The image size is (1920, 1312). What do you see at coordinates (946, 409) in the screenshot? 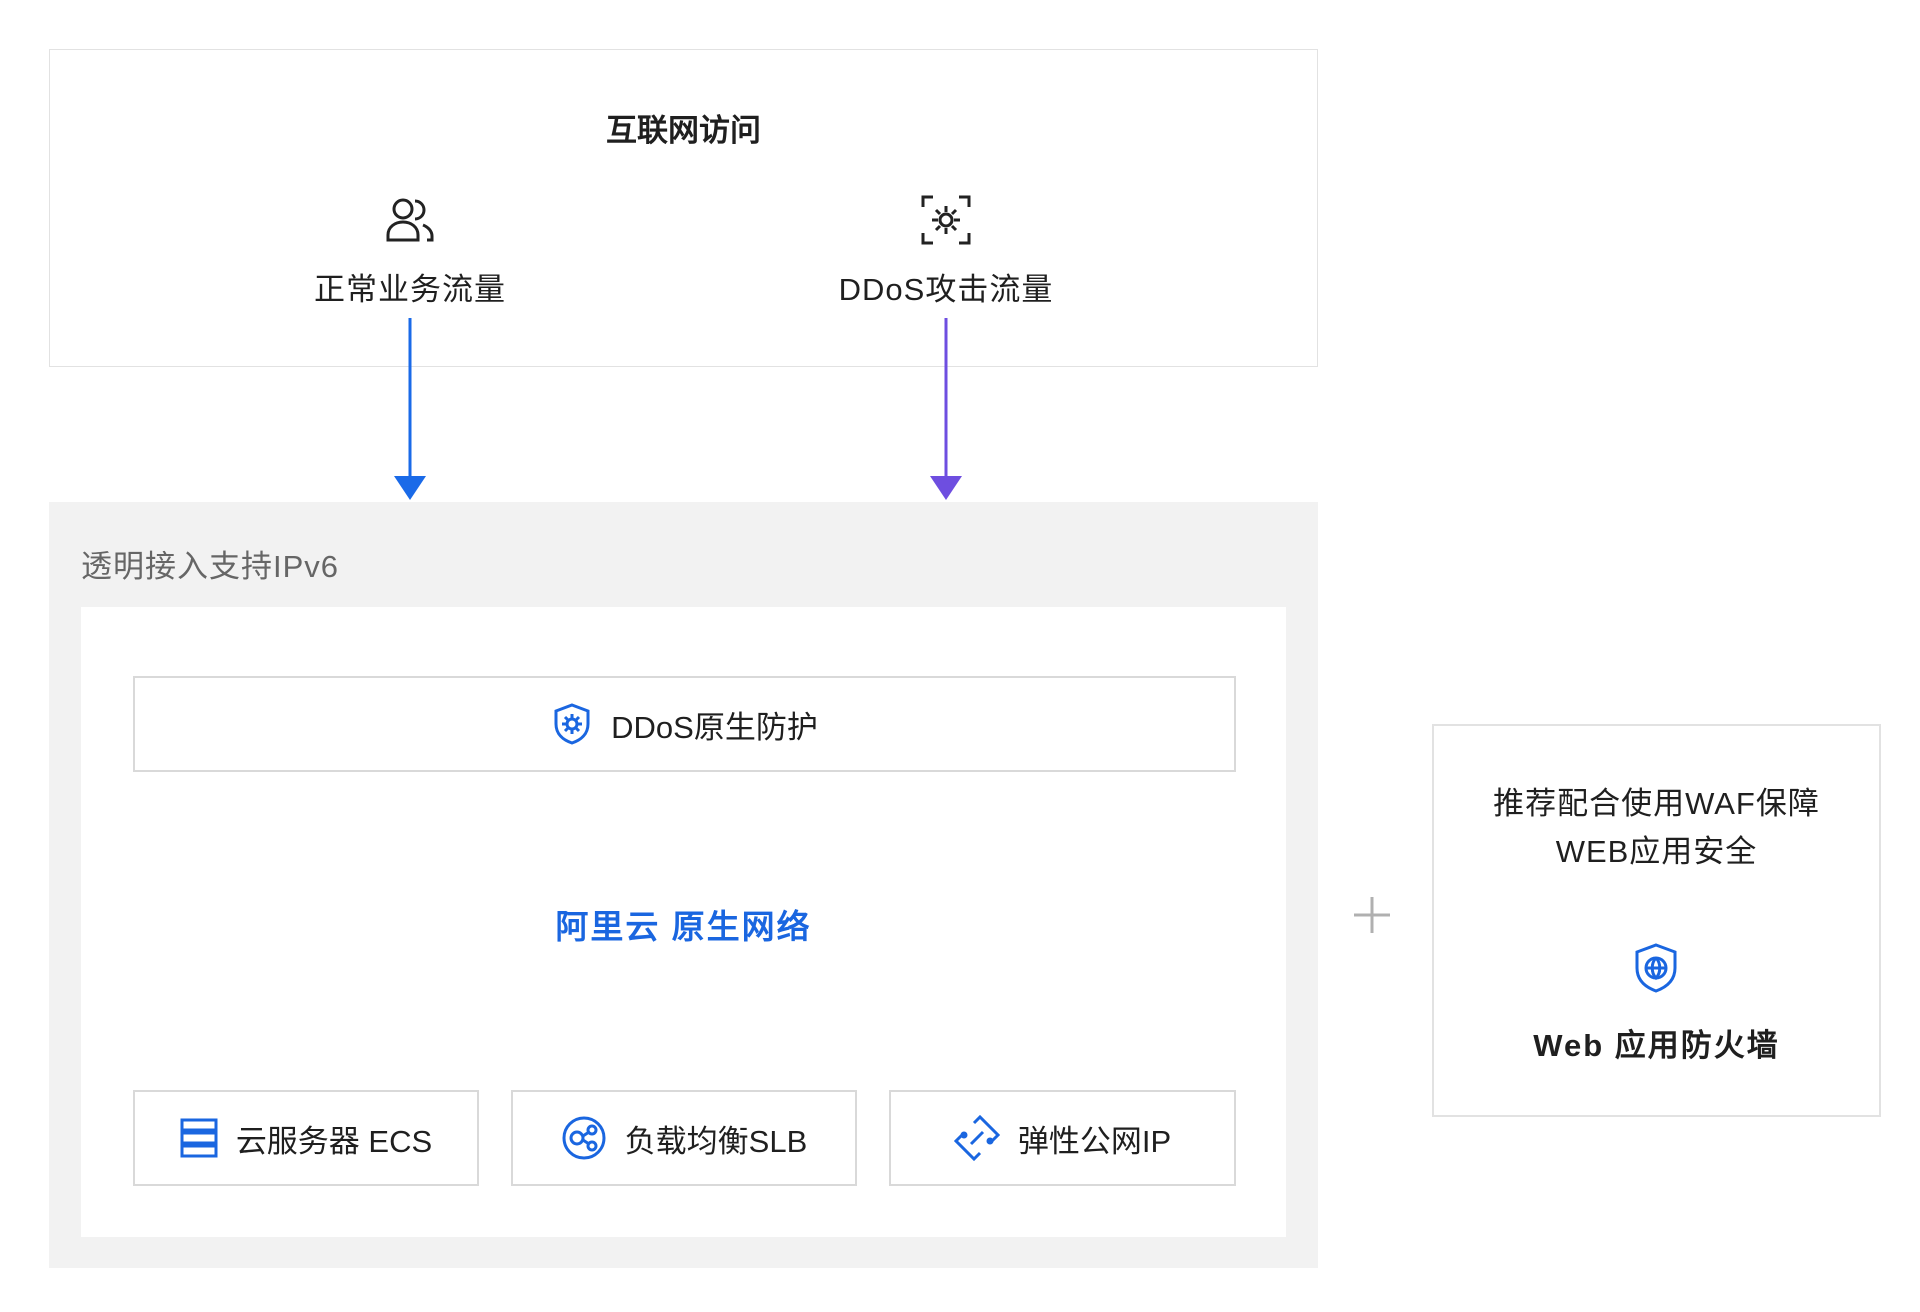
I see `ddos-traffic-arrow` at bounding box center [946, 409].